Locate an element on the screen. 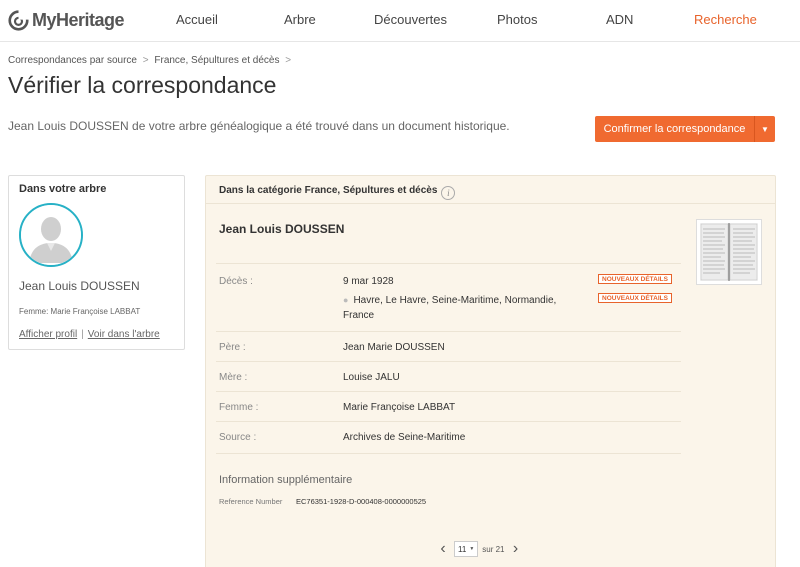 Image resolution: width=800 pixels, height=567 pixels. chevron-right-icon: › is located at coordinates (516, 549).